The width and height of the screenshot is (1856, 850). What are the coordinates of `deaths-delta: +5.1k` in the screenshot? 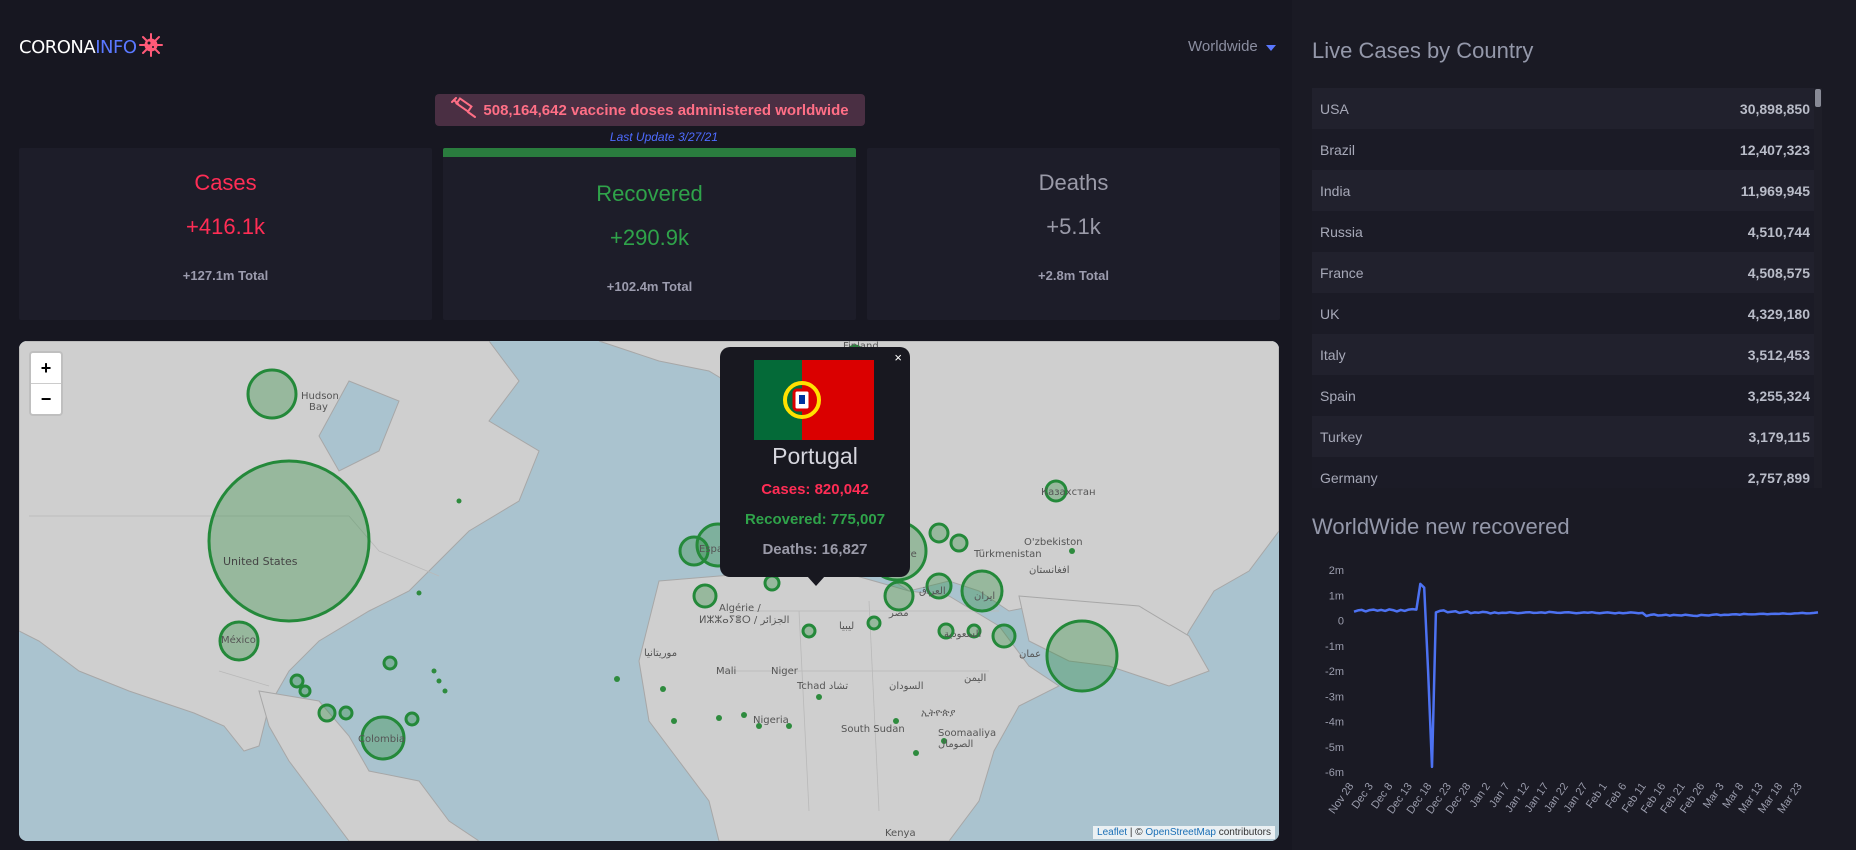 It's located at (1073, 226).